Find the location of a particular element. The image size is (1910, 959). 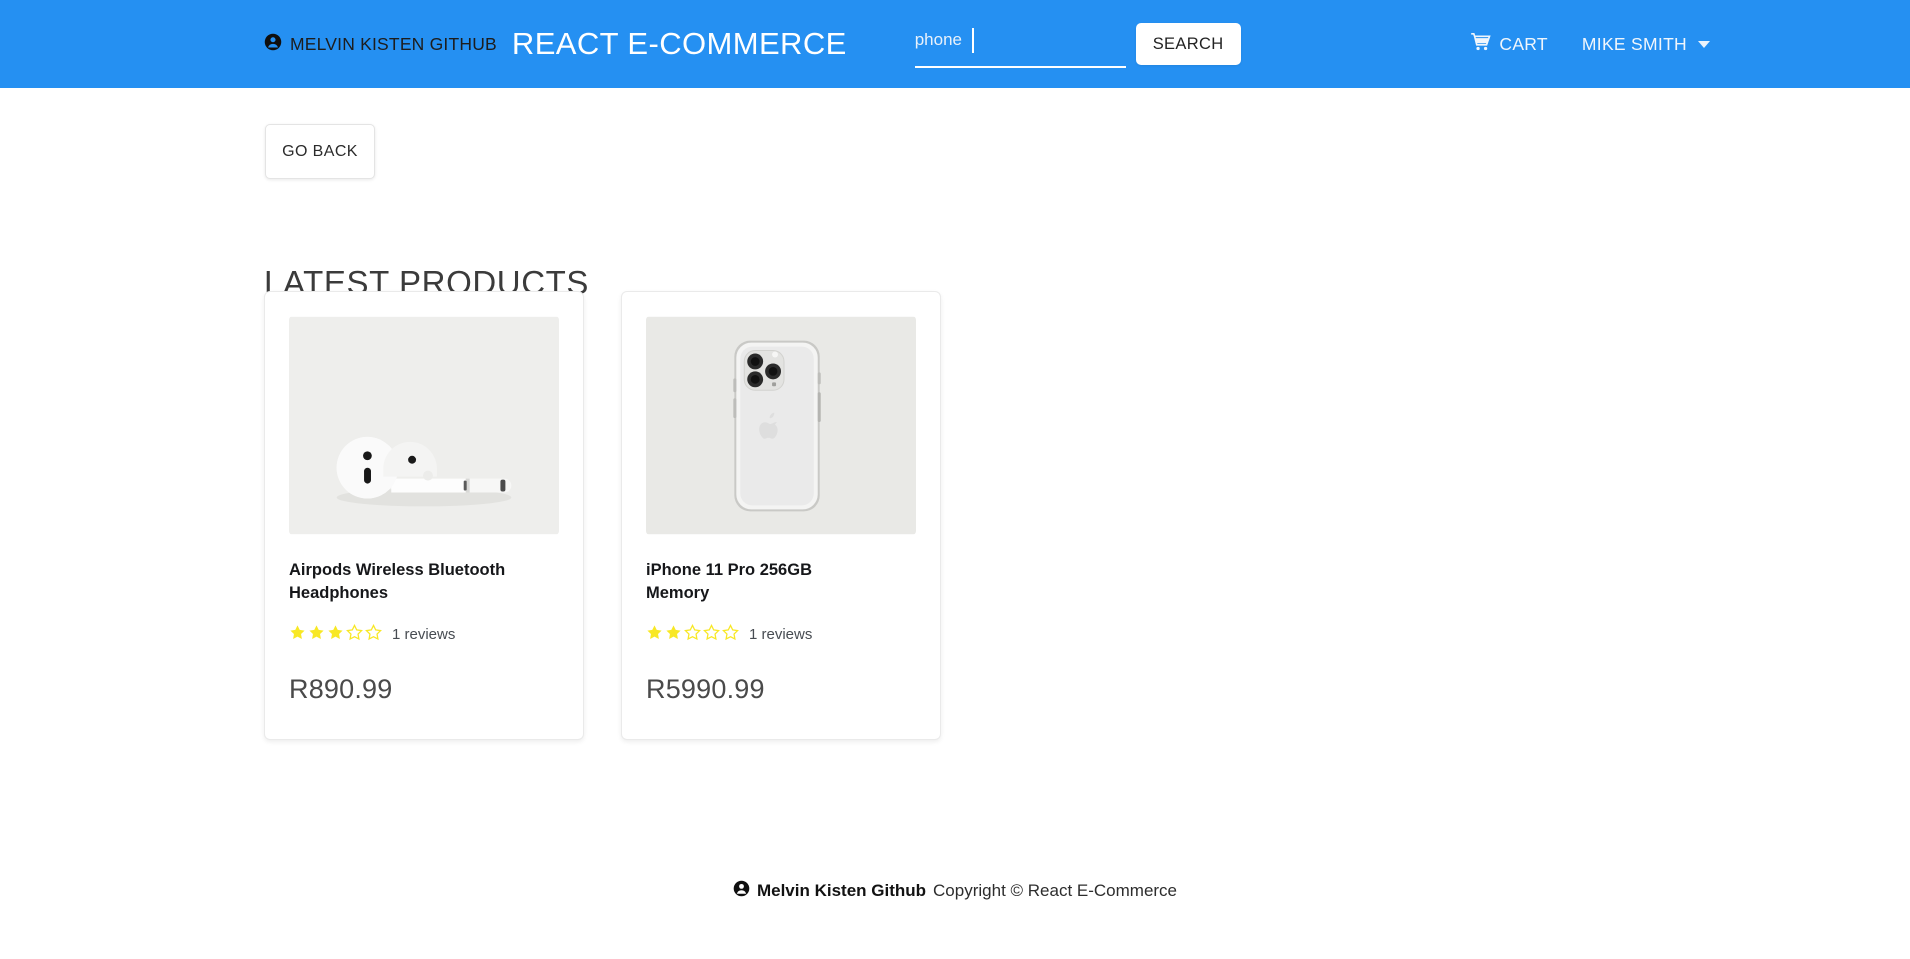

product-image-iphone is located at coordinates (781, 425).